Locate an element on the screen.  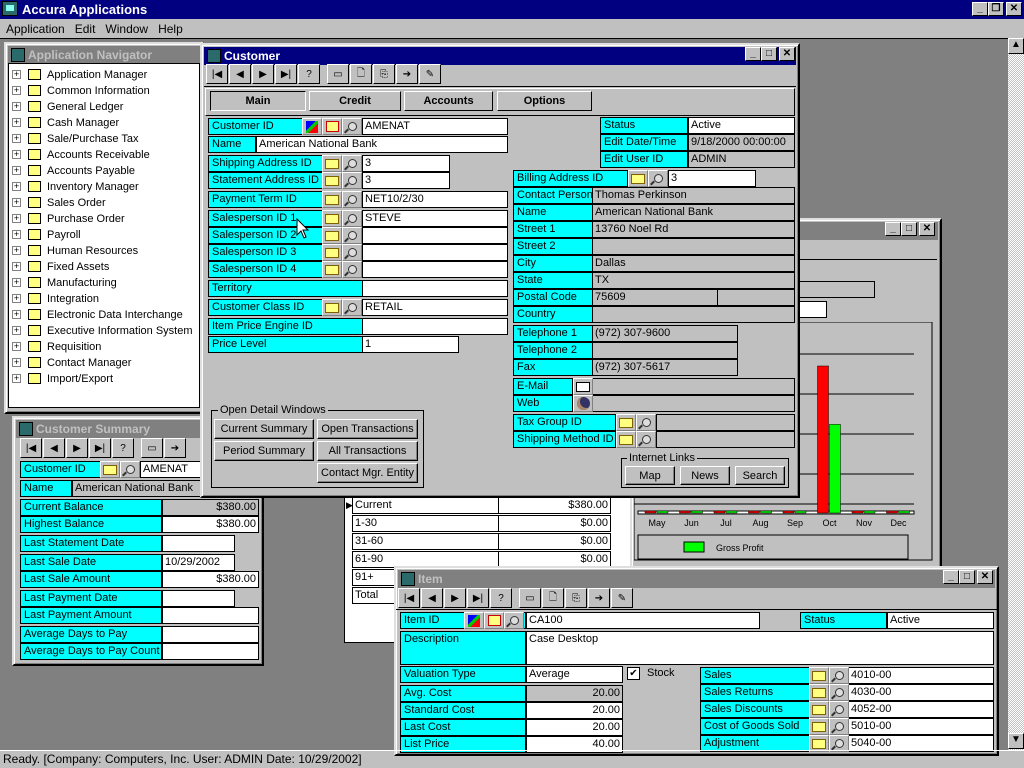
nav-tree-item: + Contact Manager is located at coordinates (104, 363).